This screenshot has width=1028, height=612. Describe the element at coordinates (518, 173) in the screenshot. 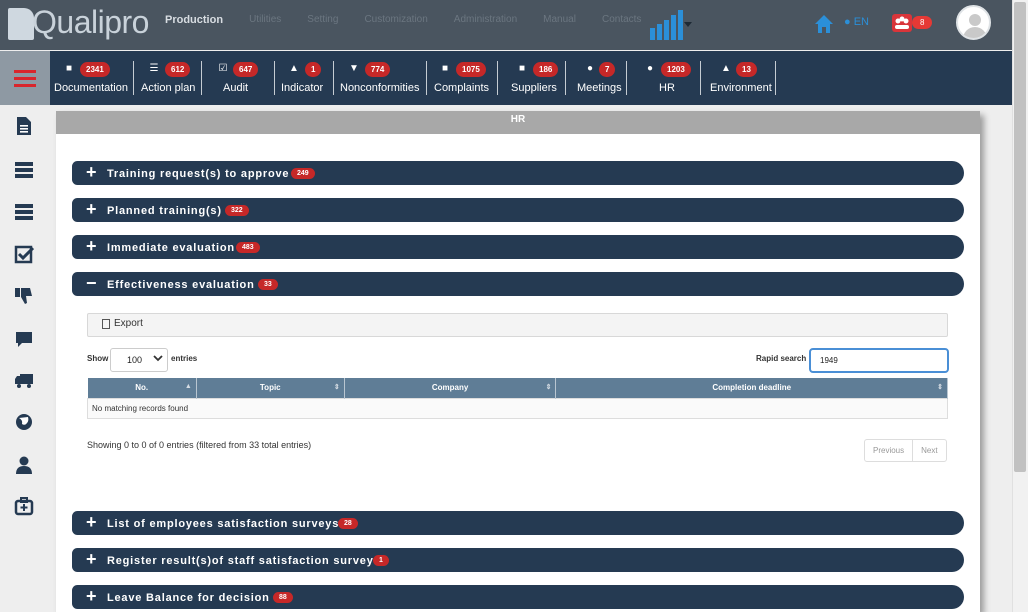

I see `section-training-requests: + Training request(s) to approve 249` at that location.